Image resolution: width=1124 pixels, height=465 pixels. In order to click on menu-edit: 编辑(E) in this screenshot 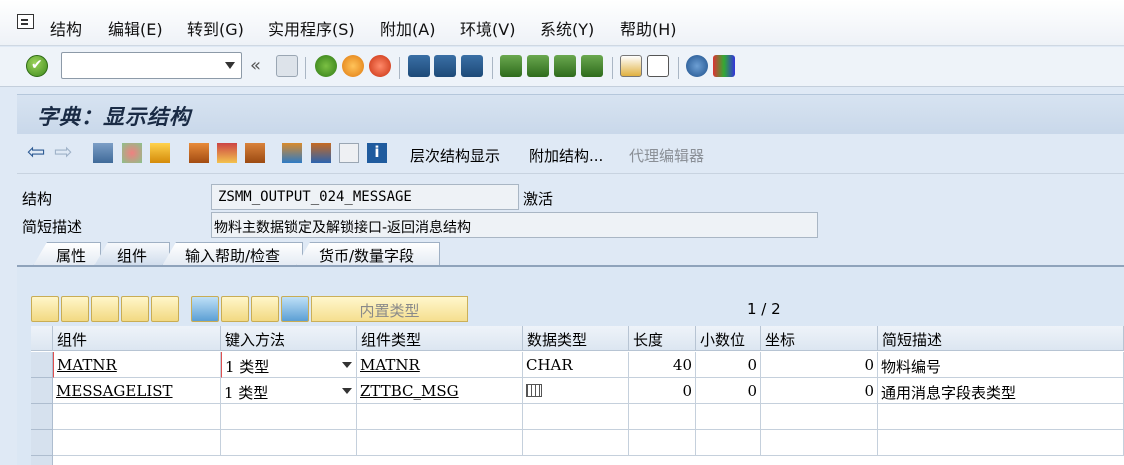, I will do `click(135, 28)`.